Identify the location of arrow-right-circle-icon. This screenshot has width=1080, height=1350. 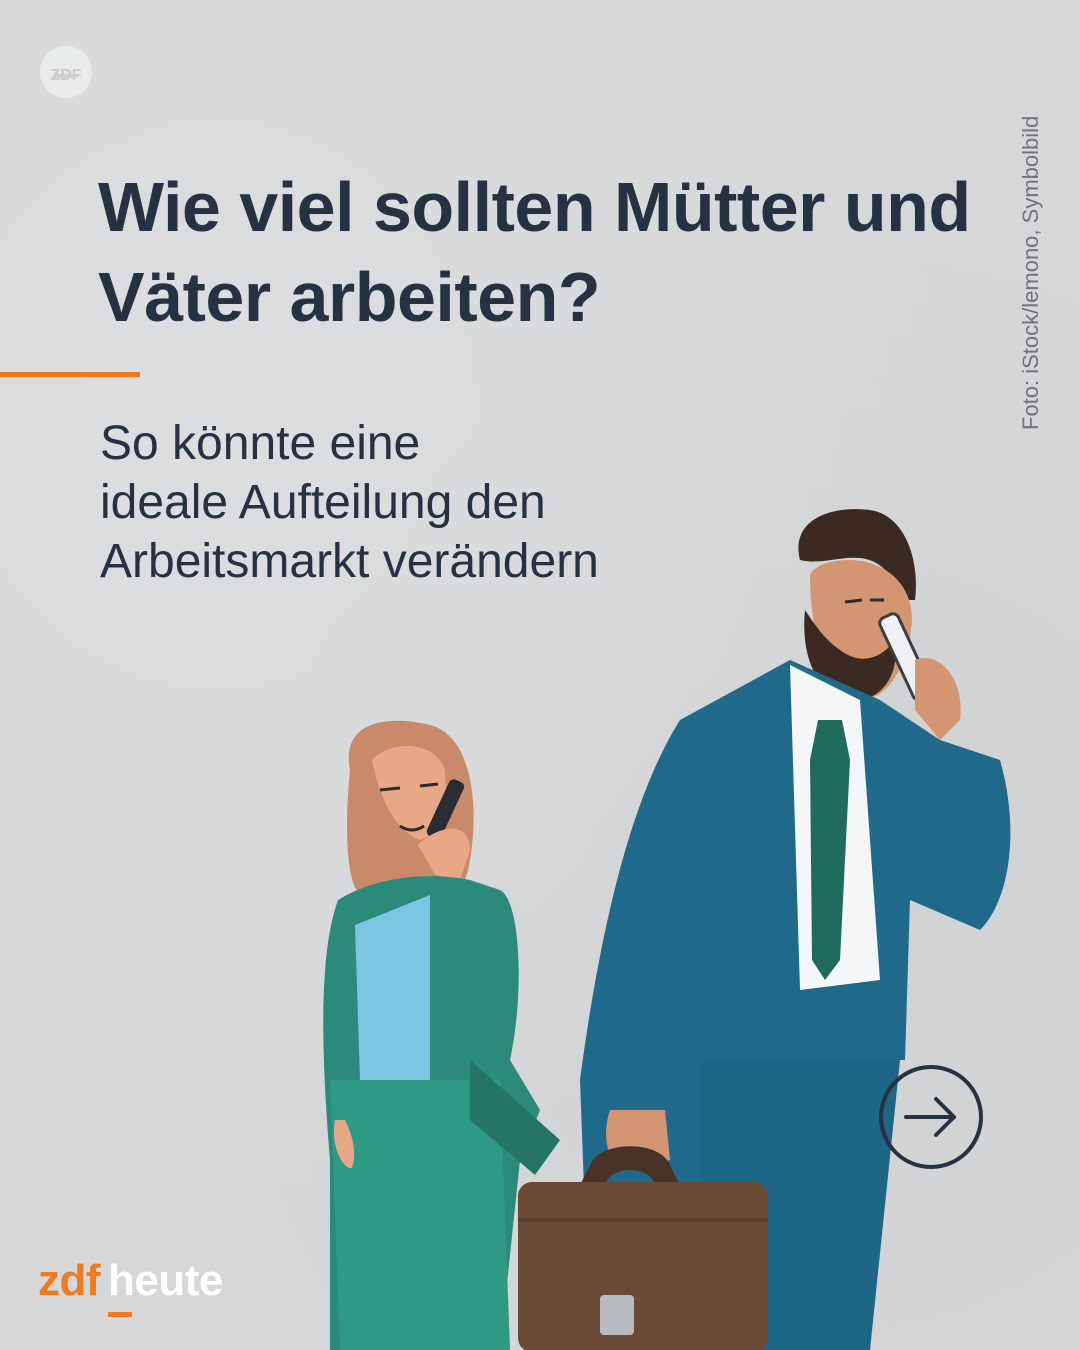
(930, 1117).